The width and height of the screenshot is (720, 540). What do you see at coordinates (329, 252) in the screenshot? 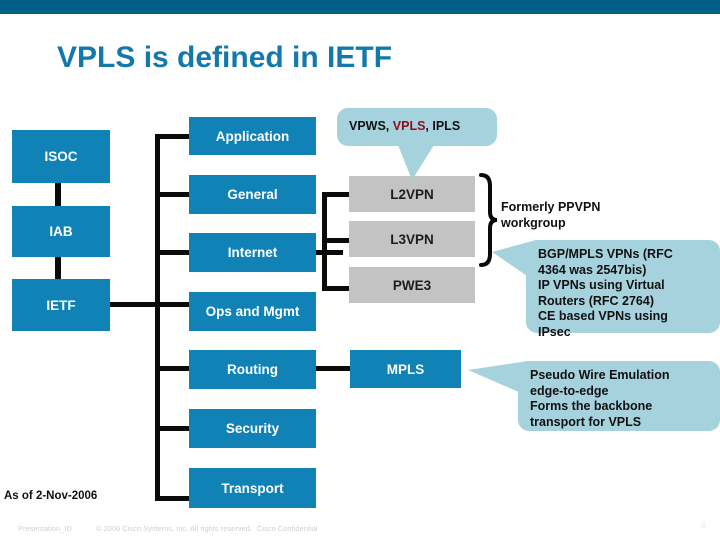
I see `connector-internet-wg-trunk` at bounding box center [329, 252].